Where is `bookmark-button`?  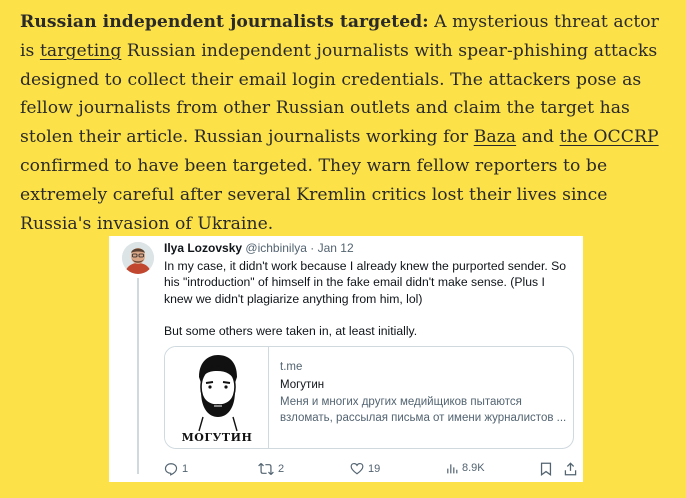 bookmark-button is located at coordinates (546, 469).